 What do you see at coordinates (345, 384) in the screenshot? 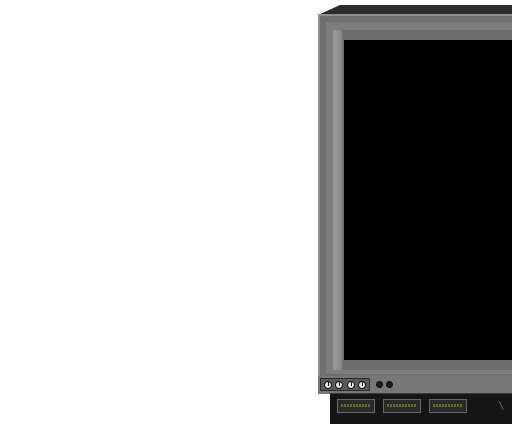
I see `knob-group` at bounding box center [345, 384].